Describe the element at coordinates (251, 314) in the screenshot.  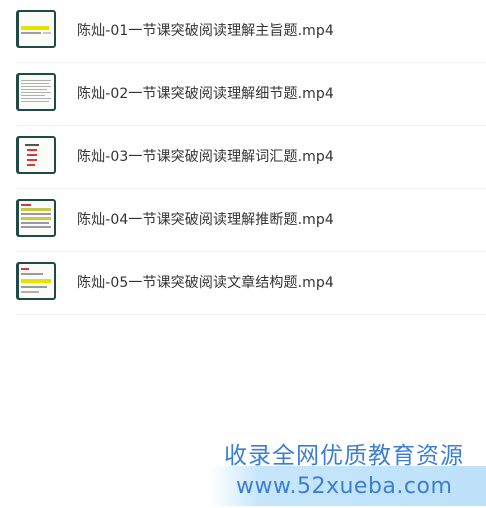
I see `row-divider` at that location.